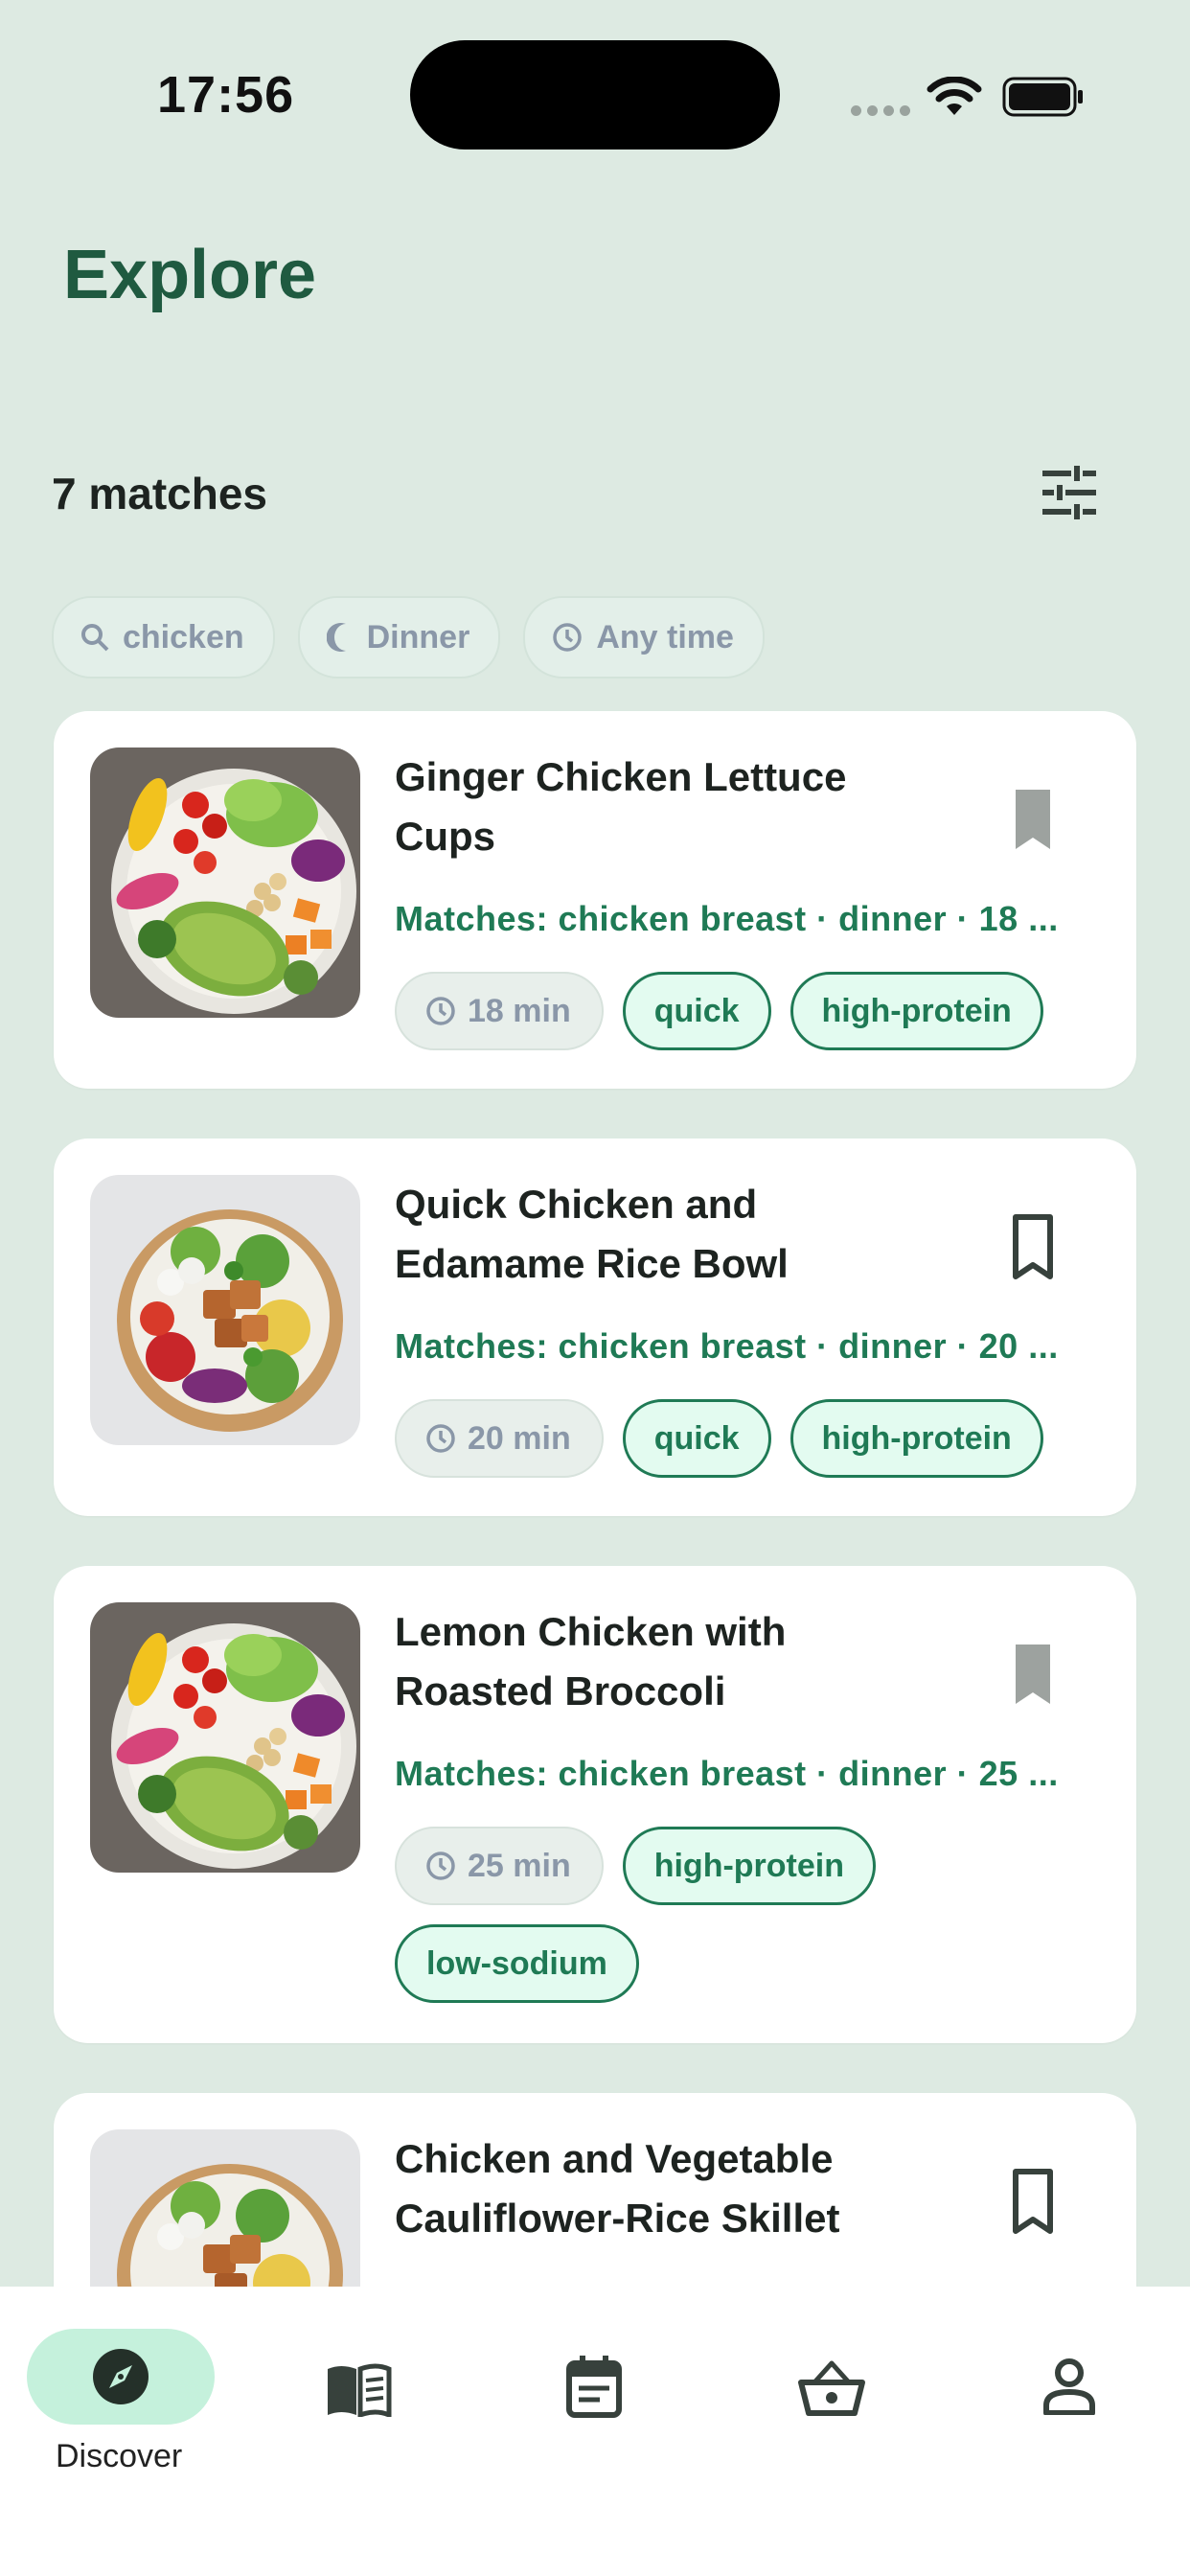  Describe the element at coordinates (183, 637) in the screenshot. I see `filter-chip-label: chicken` at that location.